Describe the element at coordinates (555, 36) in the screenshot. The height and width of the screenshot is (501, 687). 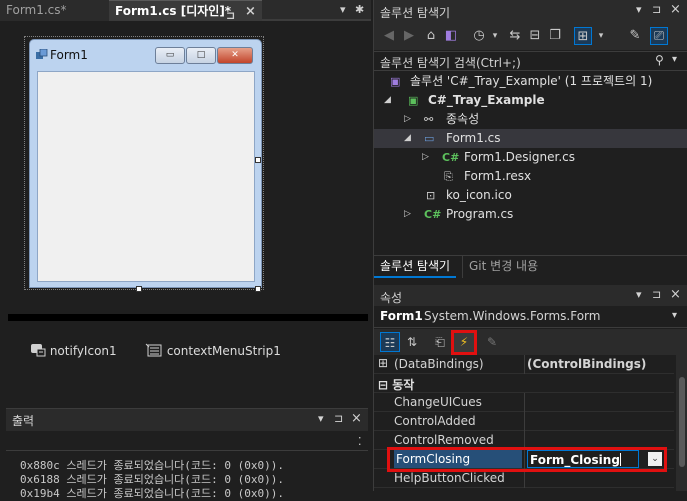
I see `show-all-files-icon: ❐` at that location.